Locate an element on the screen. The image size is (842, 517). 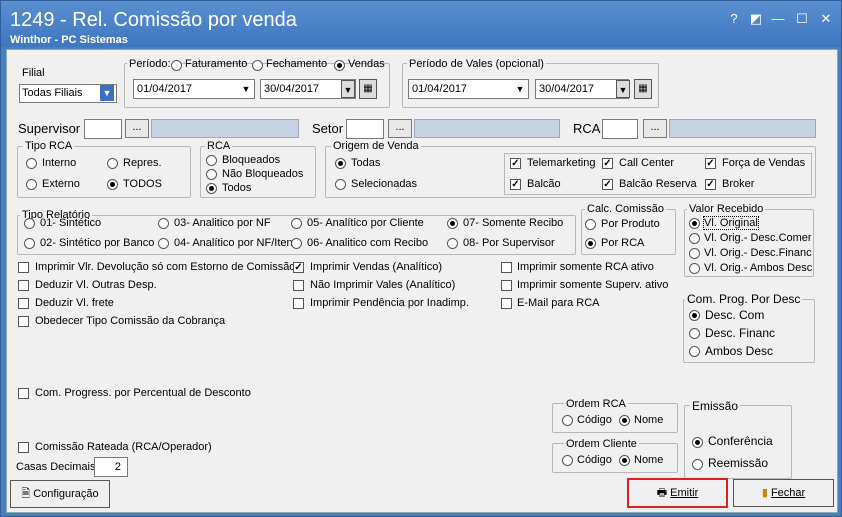
help-button: ? is located at coordinates (734, 18).